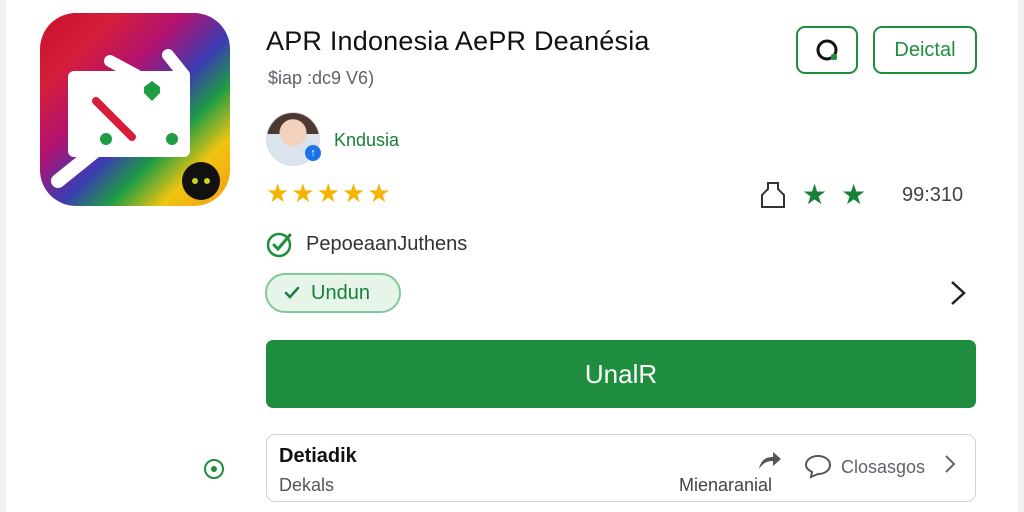 The width and height of the screenshot is (1024, 512). What do you see at coordinates (214, 469) in the screenshot?
I see `record-icon` at bounding box center [214, 469].